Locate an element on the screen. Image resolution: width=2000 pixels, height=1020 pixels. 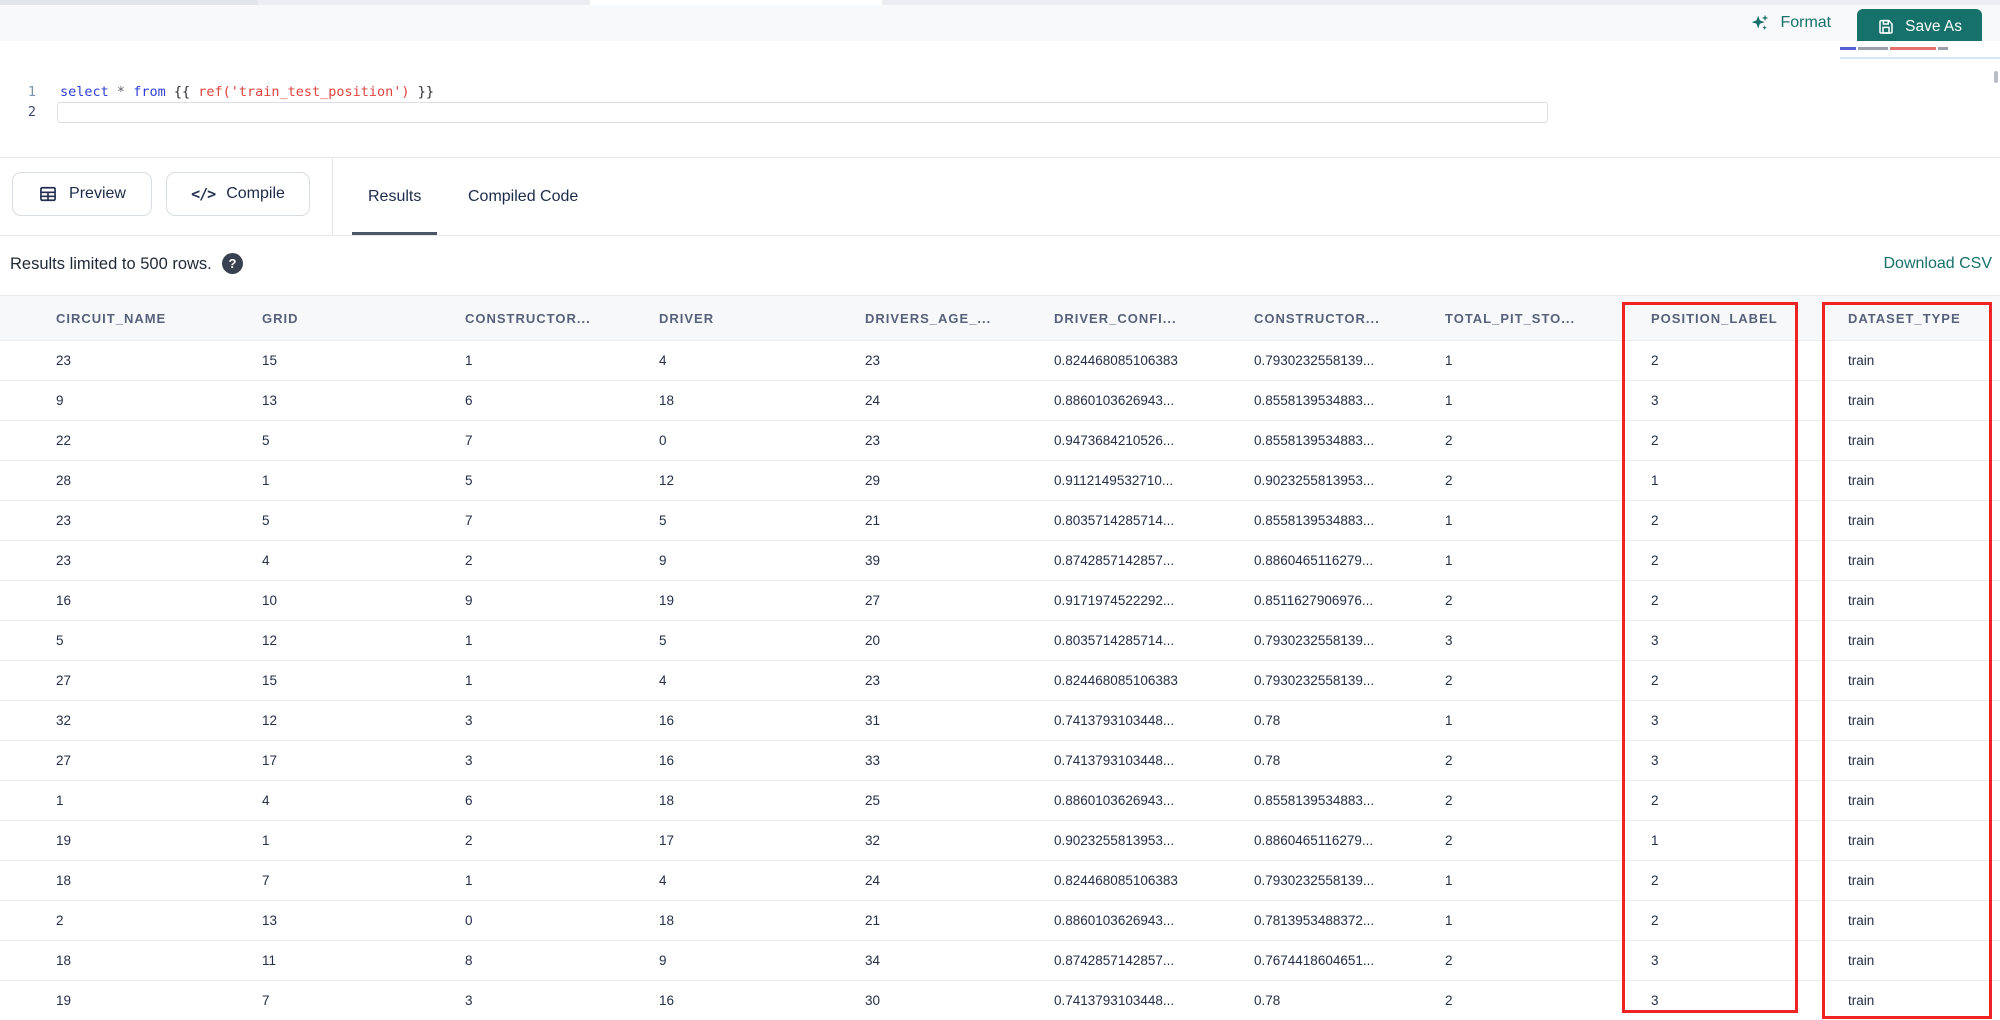
compile-button: </> Compile is located at coordinates (238, 194).